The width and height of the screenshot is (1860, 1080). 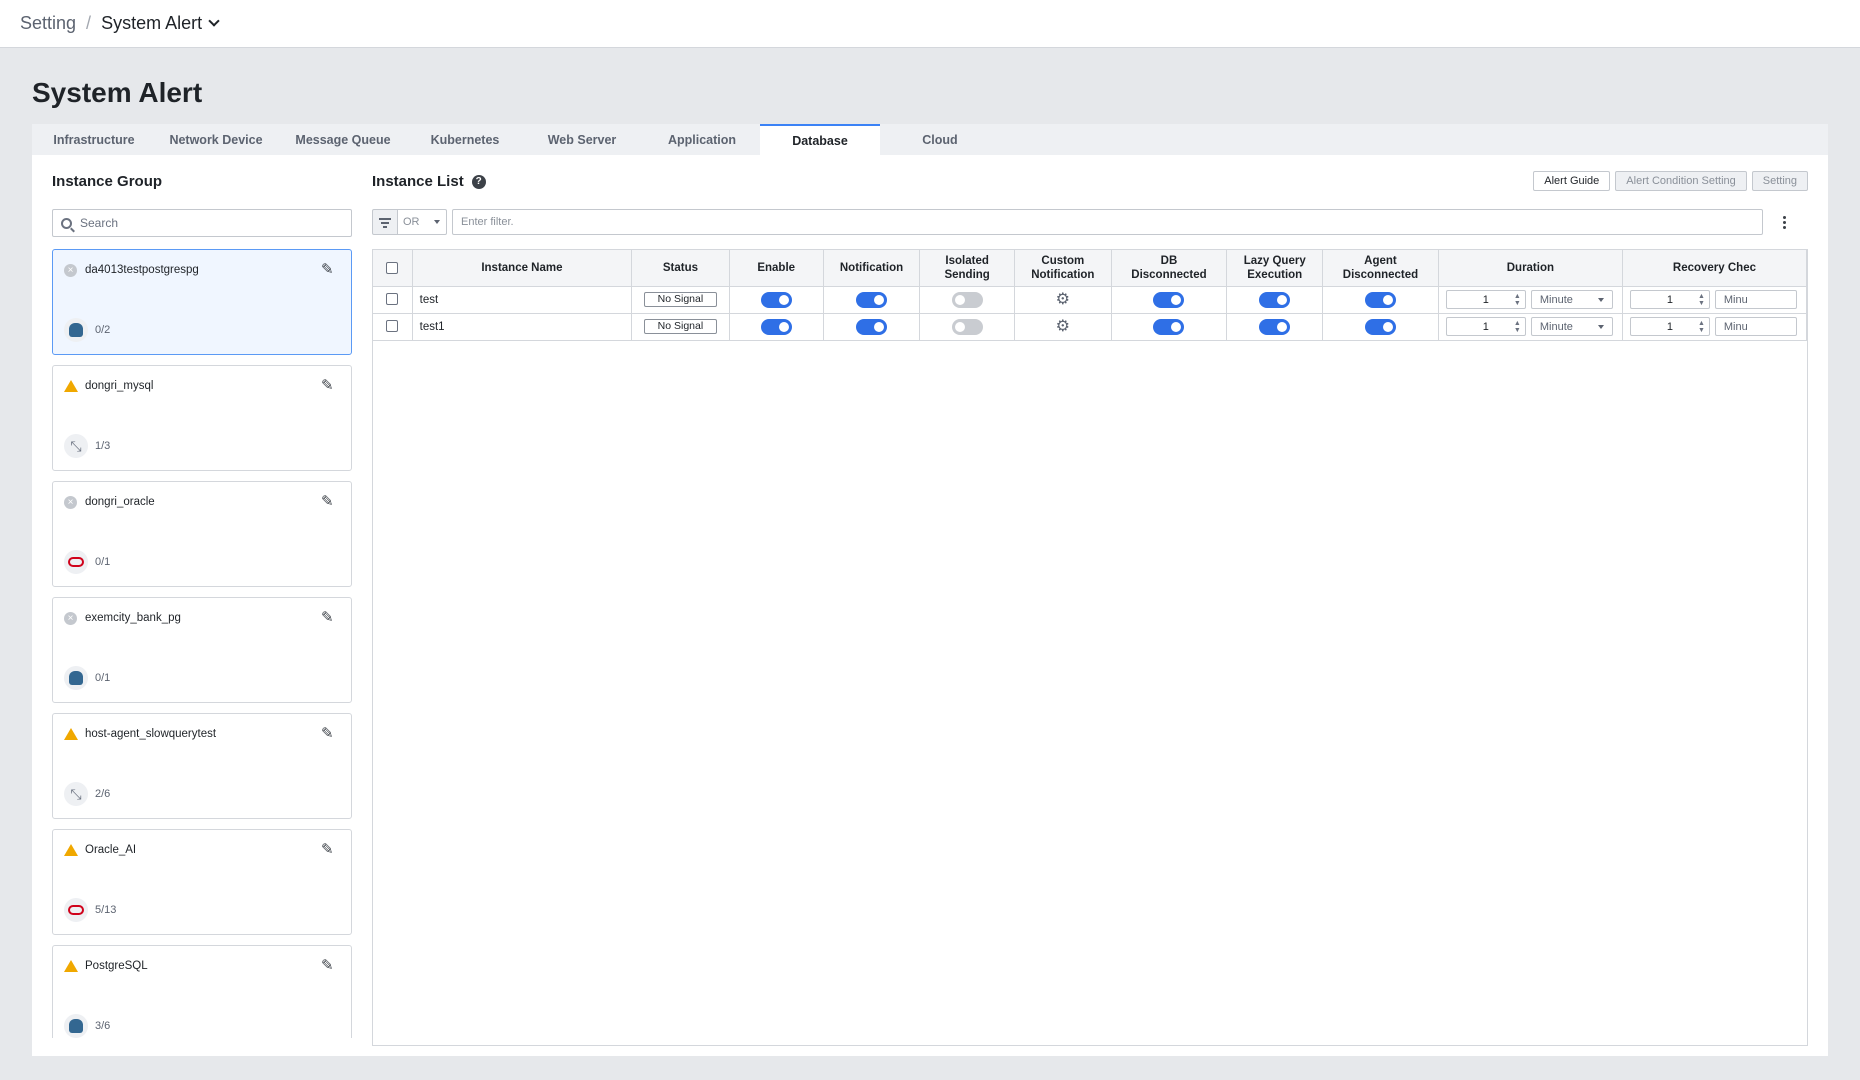 I want to click on tab-application: Application, so click(x=702, y=139).